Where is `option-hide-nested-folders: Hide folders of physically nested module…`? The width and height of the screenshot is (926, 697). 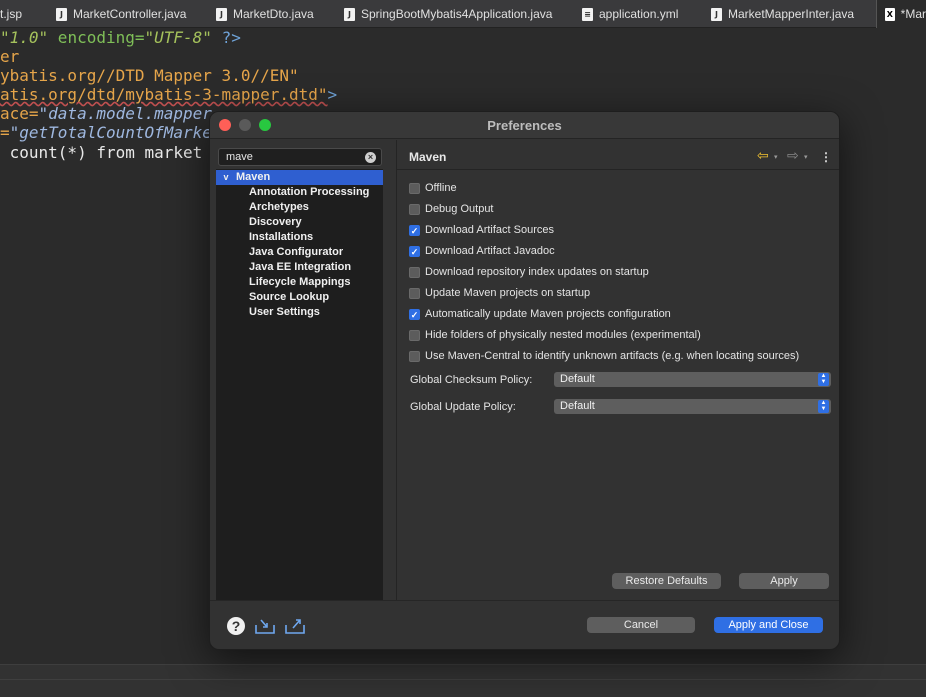 option-hide-nested-folders: Hide folders of physically nested module… is located at coordinates (555, 335).